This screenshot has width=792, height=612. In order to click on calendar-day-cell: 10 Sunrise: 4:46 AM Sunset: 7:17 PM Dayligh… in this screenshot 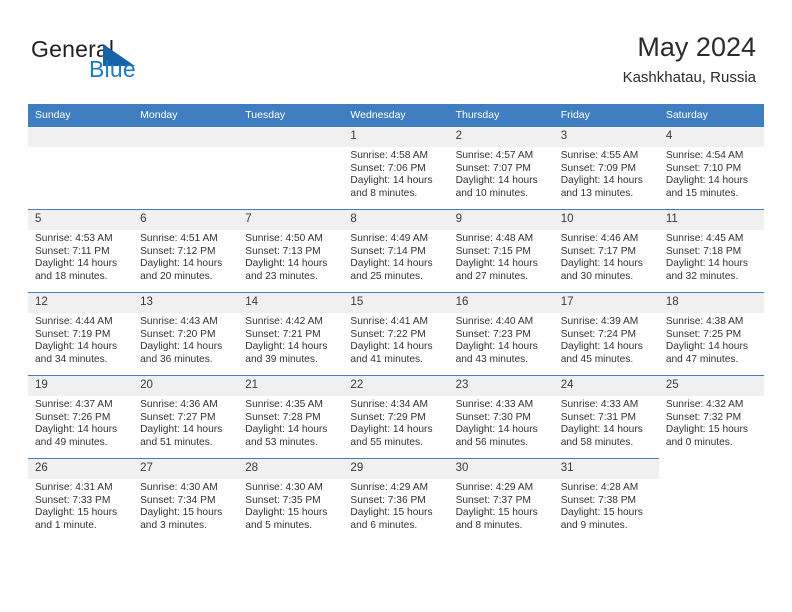, I will do `click(606, 251)`.